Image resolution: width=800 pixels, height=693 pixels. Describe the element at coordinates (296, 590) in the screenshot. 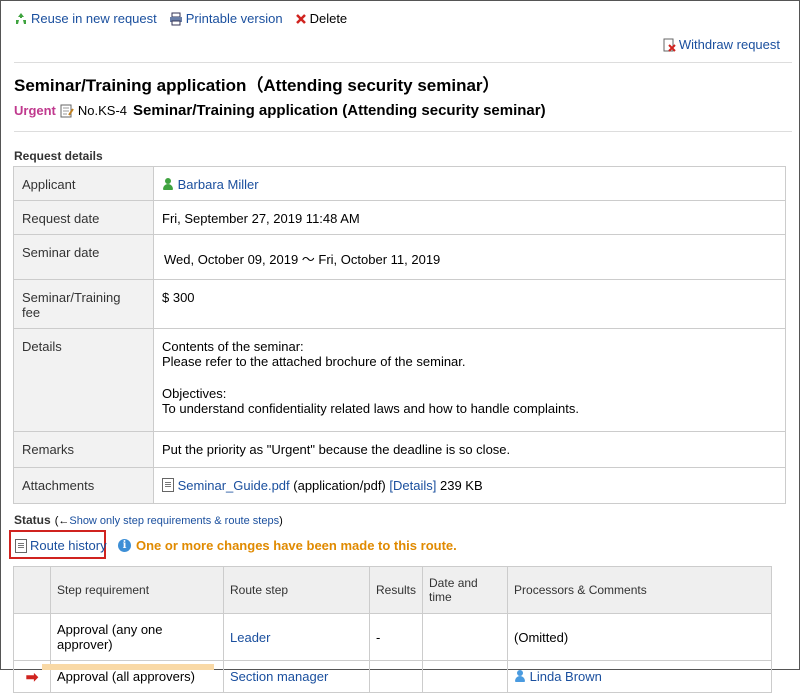

I see `column-header: Route step` at that location.